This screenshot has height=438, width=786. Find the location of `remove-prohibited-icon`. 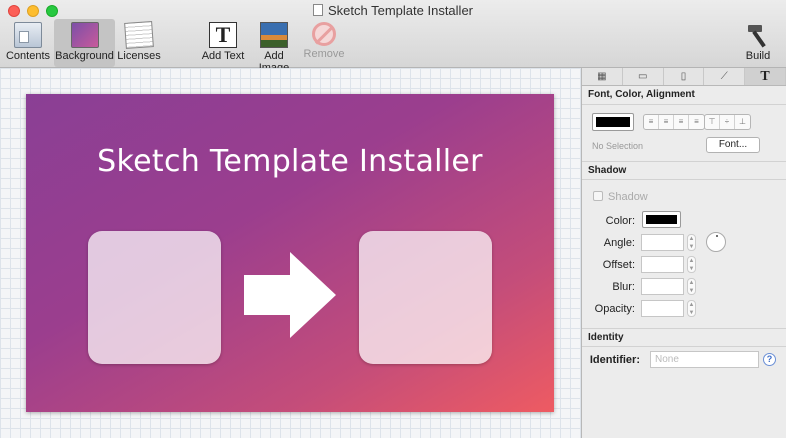

remove-prohibited-icon is located at coordinates (324, 34).